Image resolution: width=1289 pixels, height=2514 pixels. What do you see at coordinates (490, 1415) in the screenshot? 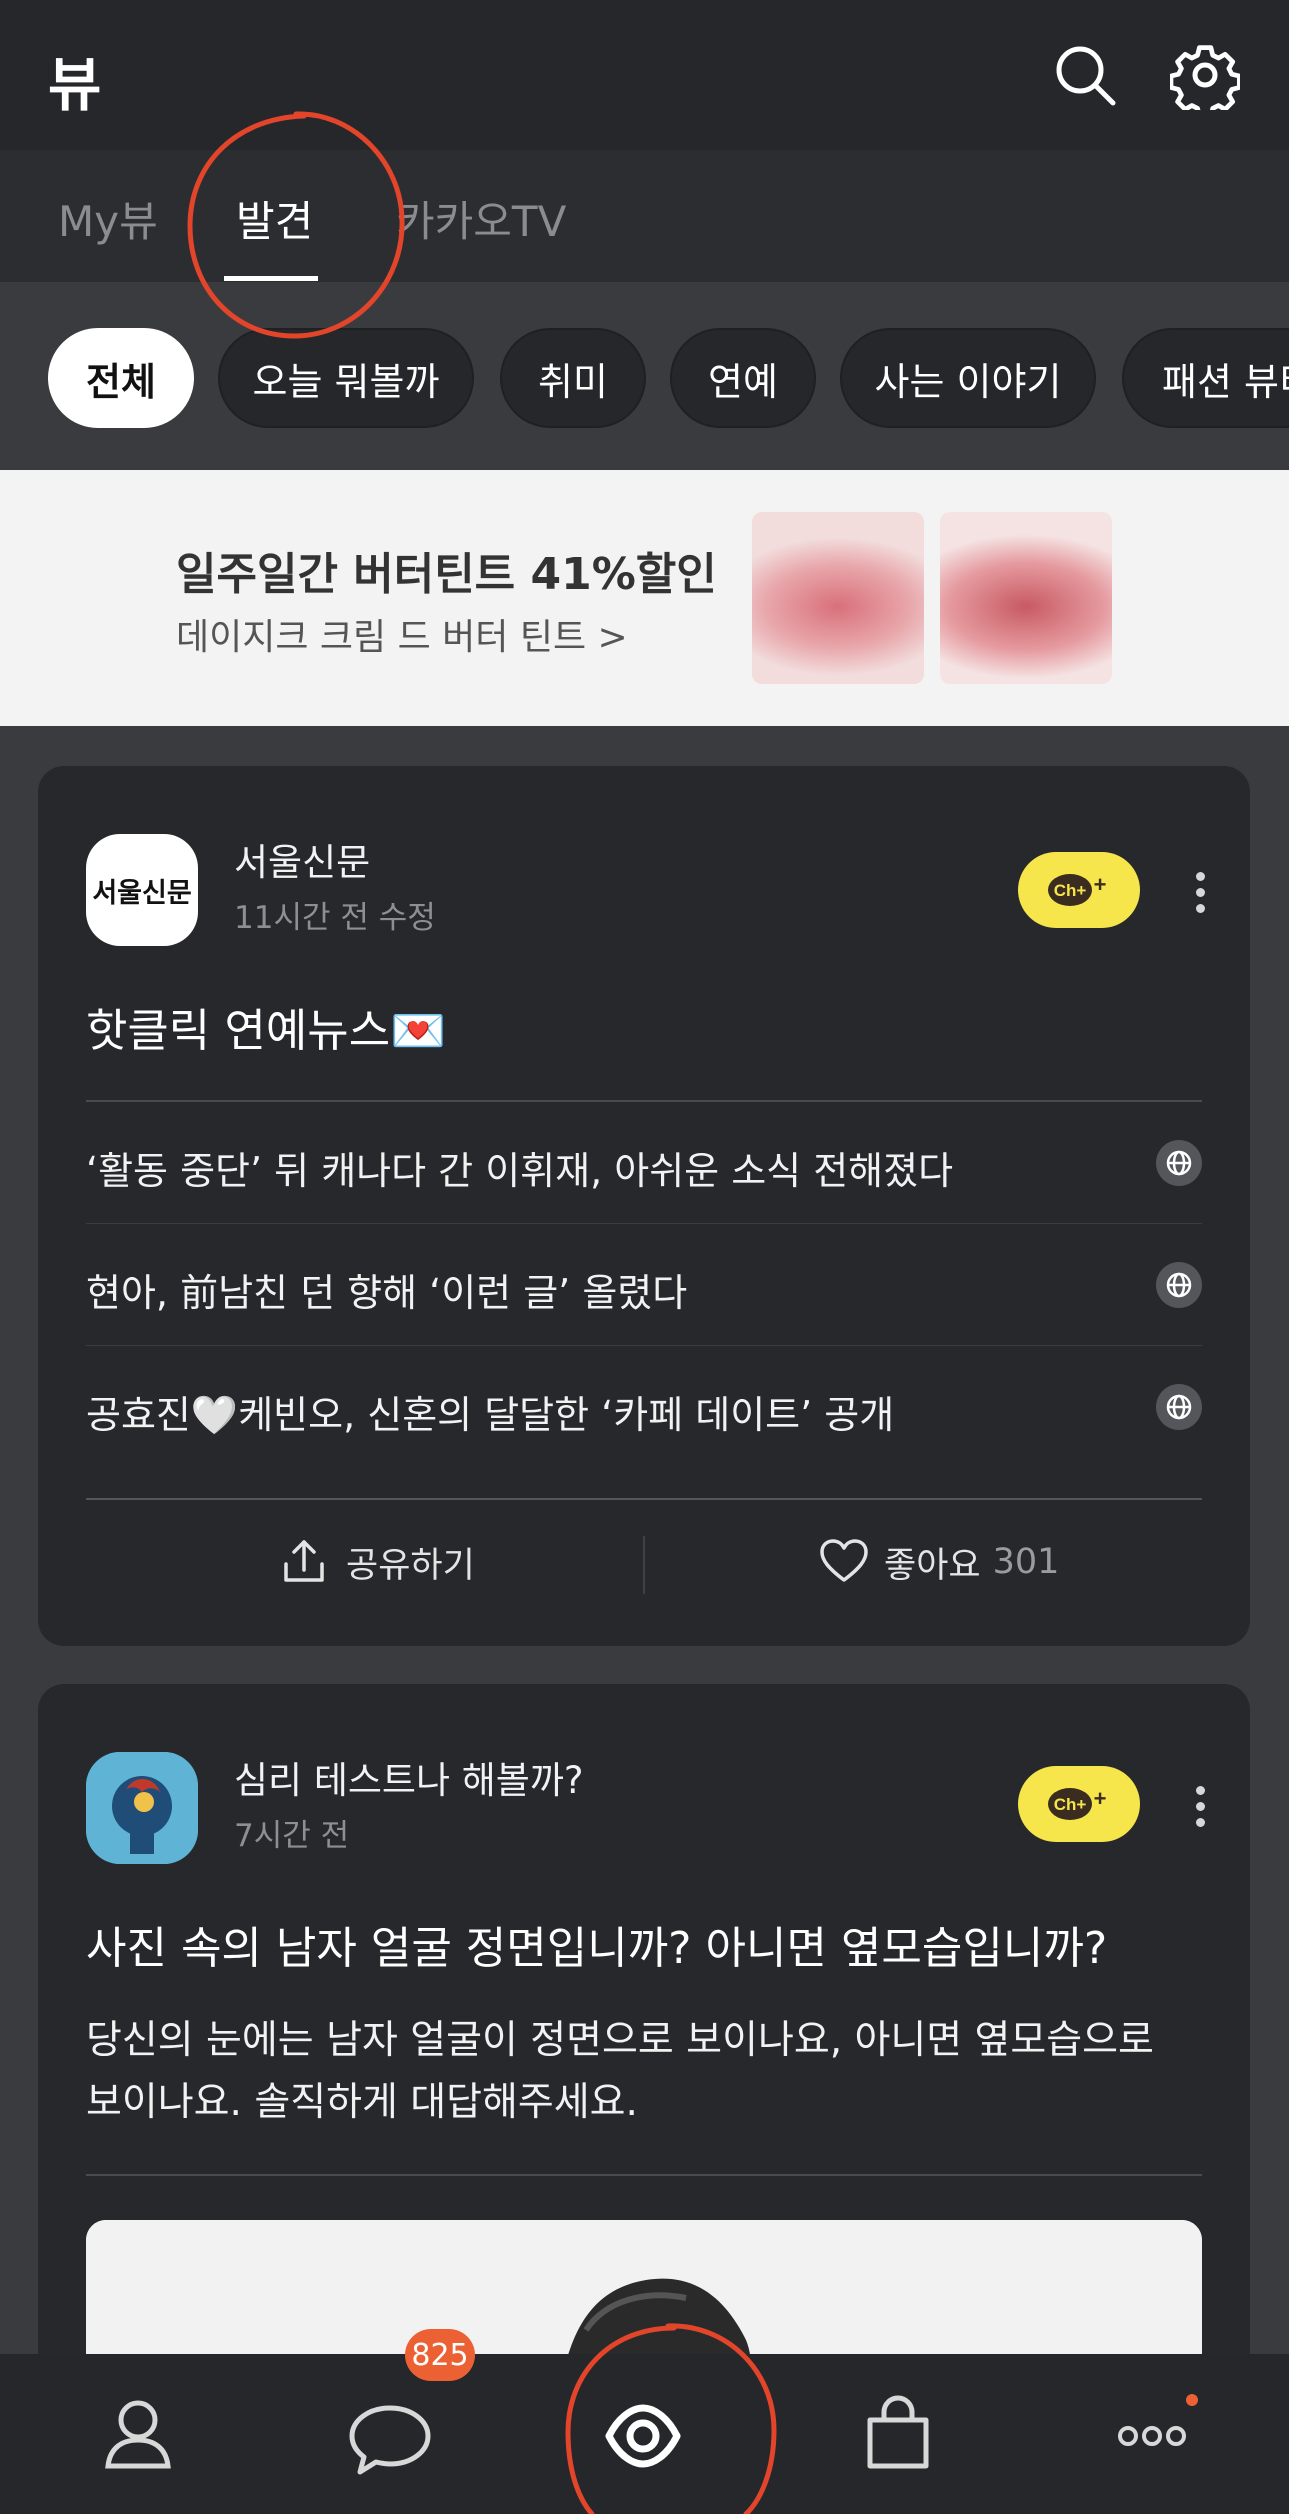
I see `news-title: 공효진🤍케빈오, 신혼의 달달한 ‘카페 데이트’ 공개` at bounding box center [490, 1415].